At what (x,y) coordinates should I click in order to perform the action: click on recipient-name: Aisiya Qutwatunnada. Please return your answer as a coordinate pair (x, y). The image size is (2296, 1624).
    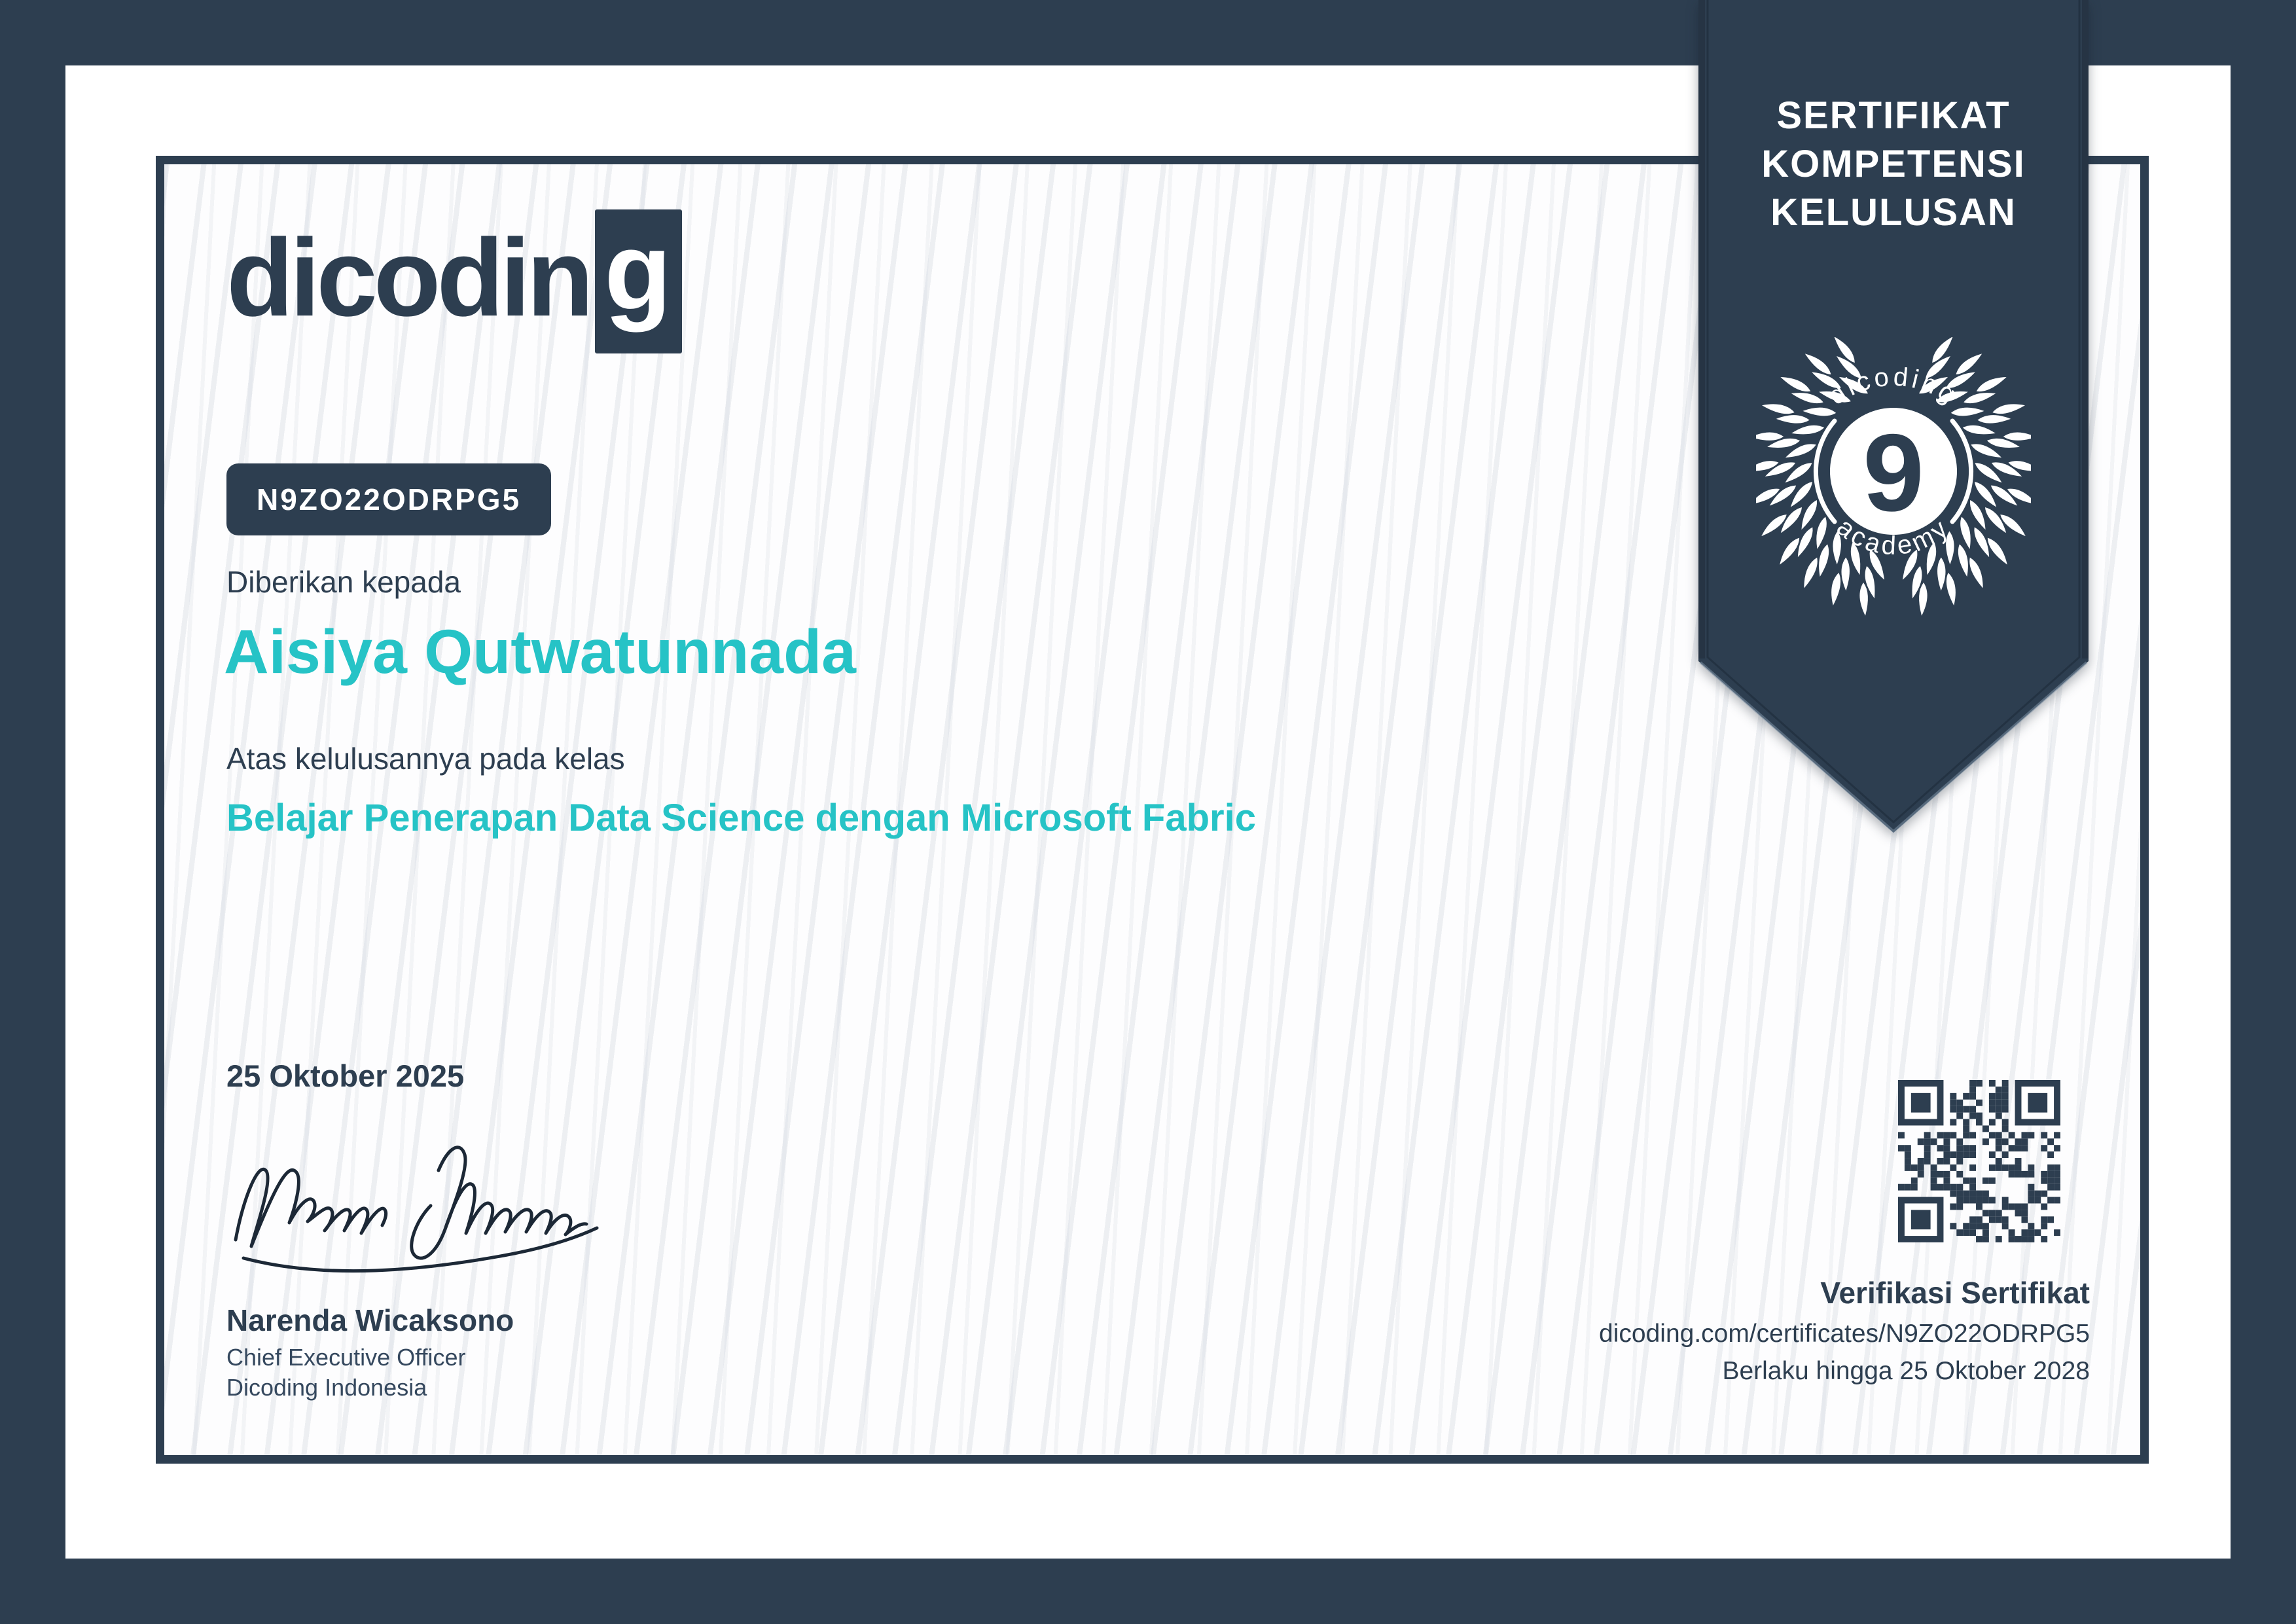
    Looking at the image, I should click on (540, 652).